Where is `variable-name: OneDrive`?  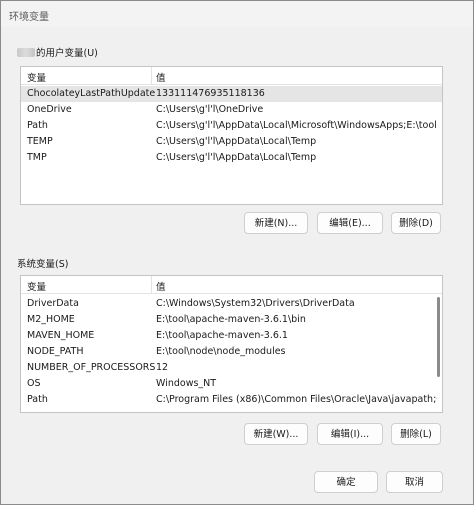 variable-name: OneDrive is located at coordinates (49, 109).